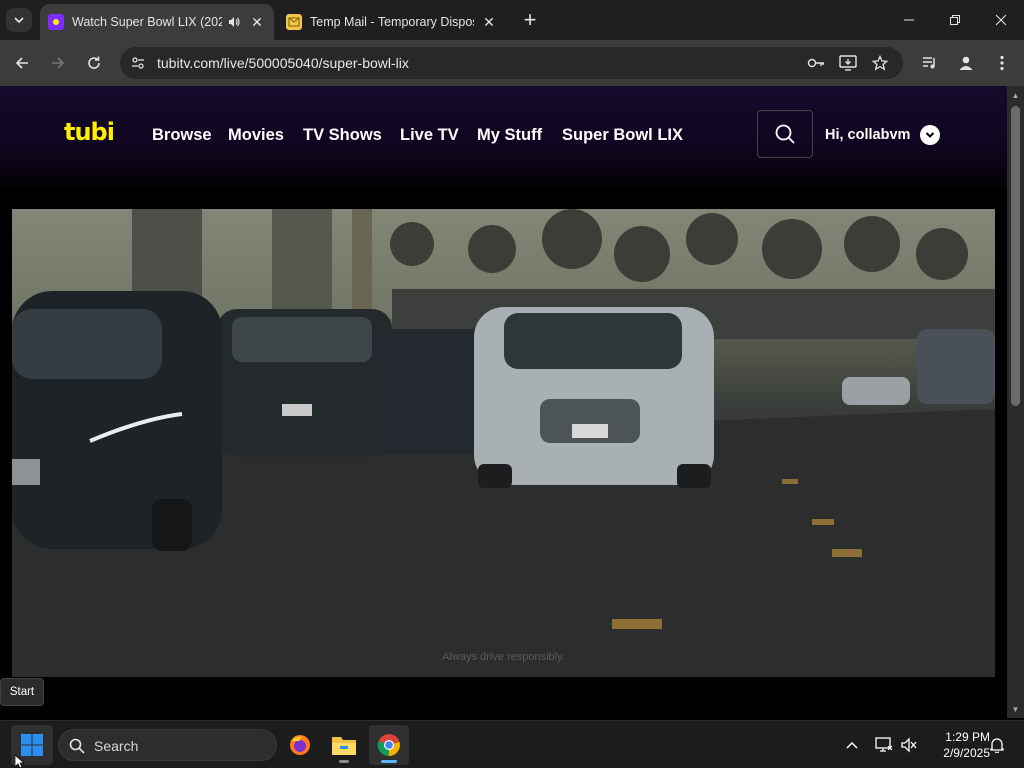  I want to click on profile-button, so click(966, 63).